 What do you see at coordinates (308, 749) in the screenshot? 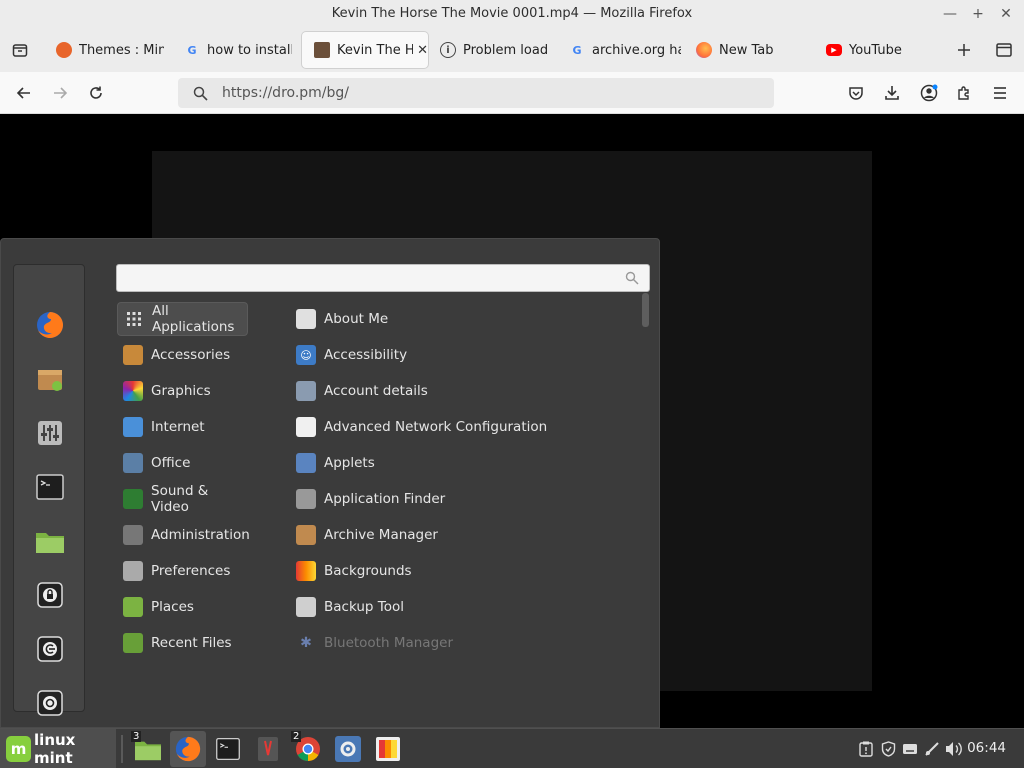
I see `taskbar-chrome: 2` at bounding box center [308, 749].